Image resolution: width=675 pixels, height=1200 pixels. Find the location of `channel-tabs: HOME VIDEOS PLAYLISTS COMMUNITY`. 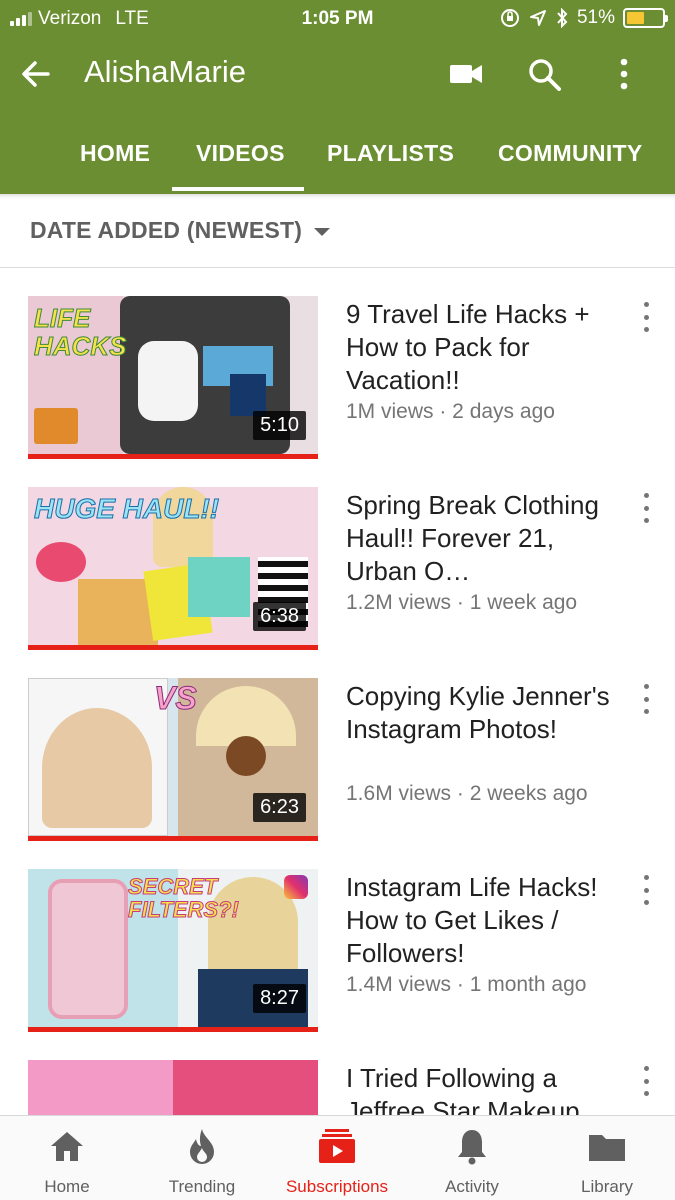

channel-tabs: HOME VIDEOS PLAYLISTS COMMUNITY is located at coordinates (337, 161).